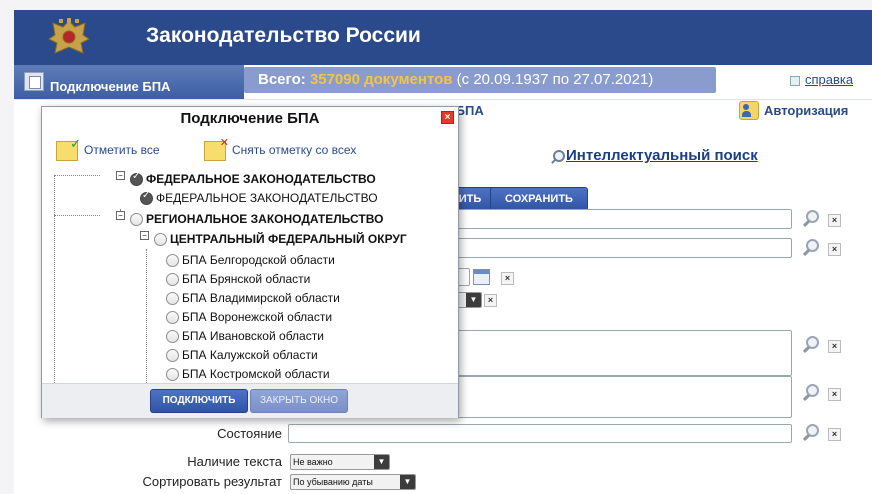  I want to click on documents-icon, so click(34, 81).